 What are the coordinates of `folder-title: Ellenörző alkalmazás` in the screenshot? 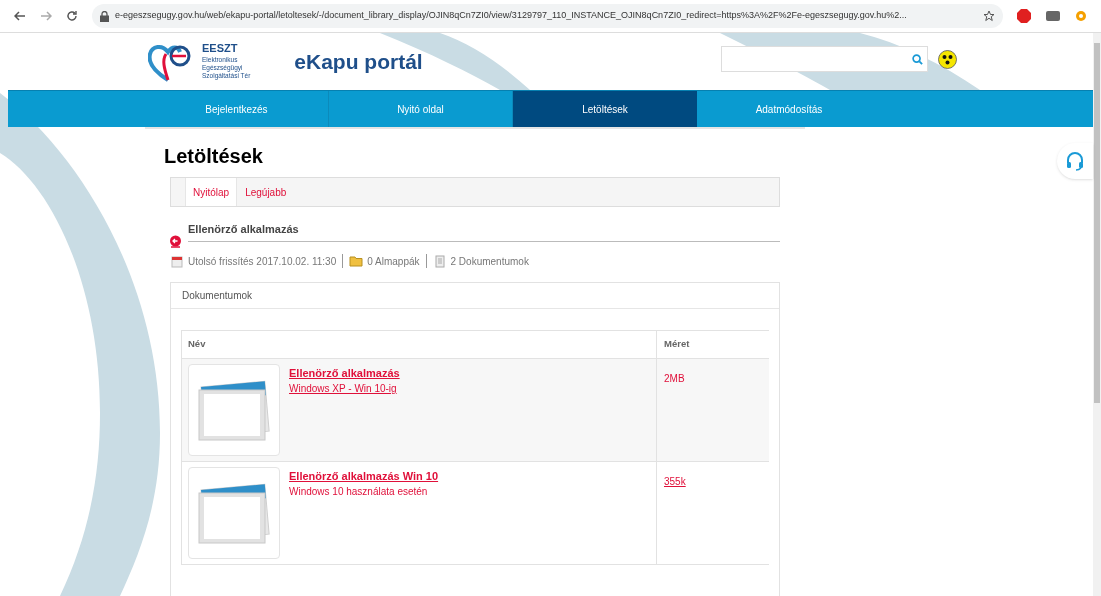 It's located at (484, 231).